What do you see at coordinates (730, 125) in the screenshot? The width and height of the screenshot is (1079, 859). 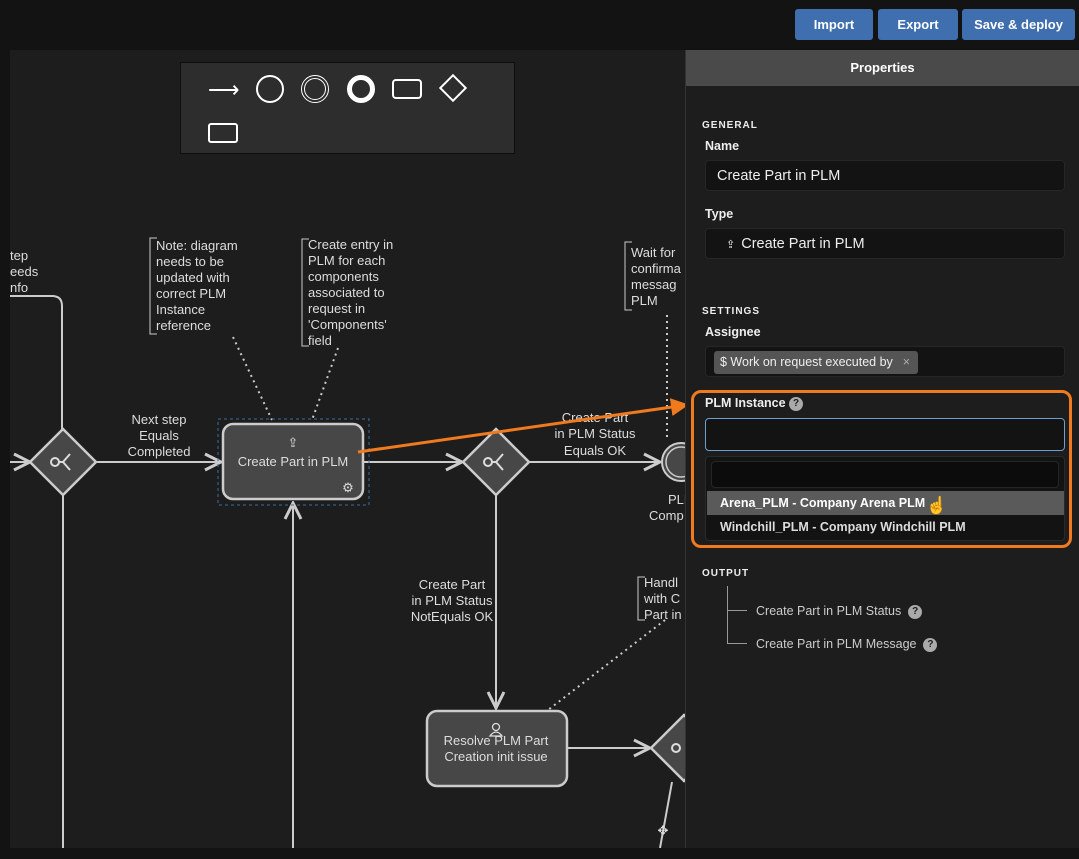 I see `general-heading: GENERAL` at bounding box center [730, 125].